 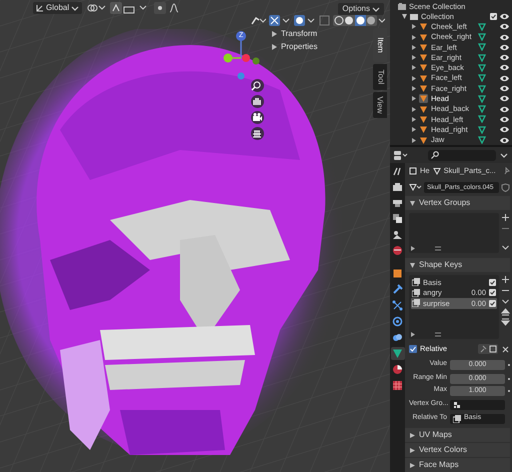 I want to click on camera-icon, so click(x=257, y=117).